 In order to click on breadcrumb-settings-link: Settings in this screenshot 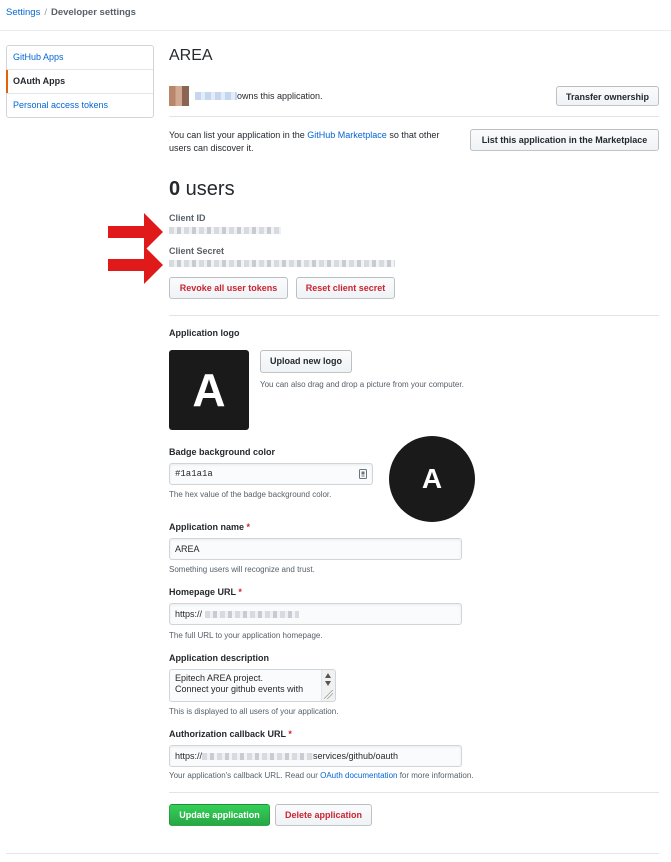, I will do `click(23, 12)`.